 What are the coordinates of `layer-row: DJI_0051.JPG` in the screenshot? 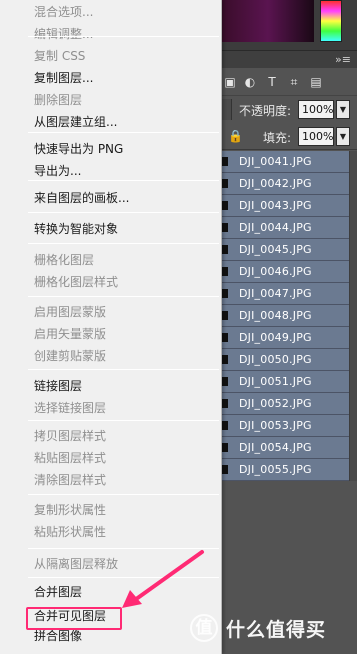 It's located at (285, 382).